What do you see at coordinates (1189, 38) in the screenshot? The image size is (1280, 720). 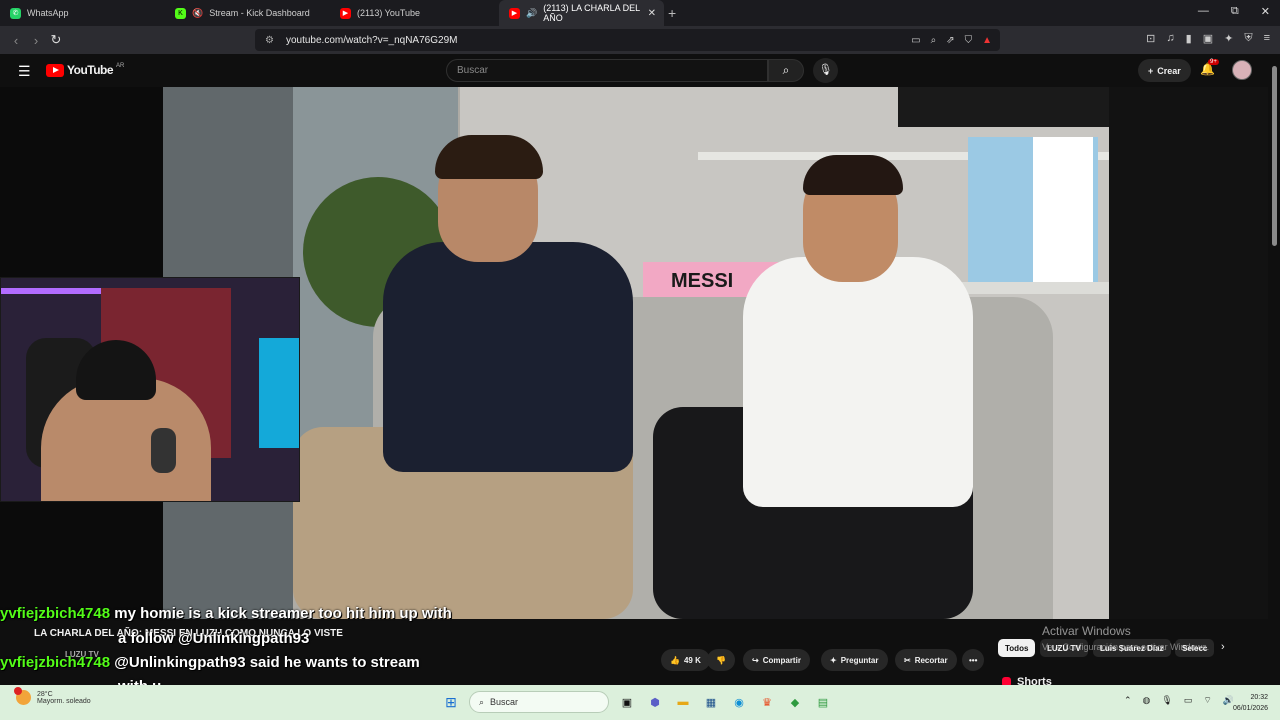 I see `sidebar-icon: ▮` at bounding box center [1189, 38].